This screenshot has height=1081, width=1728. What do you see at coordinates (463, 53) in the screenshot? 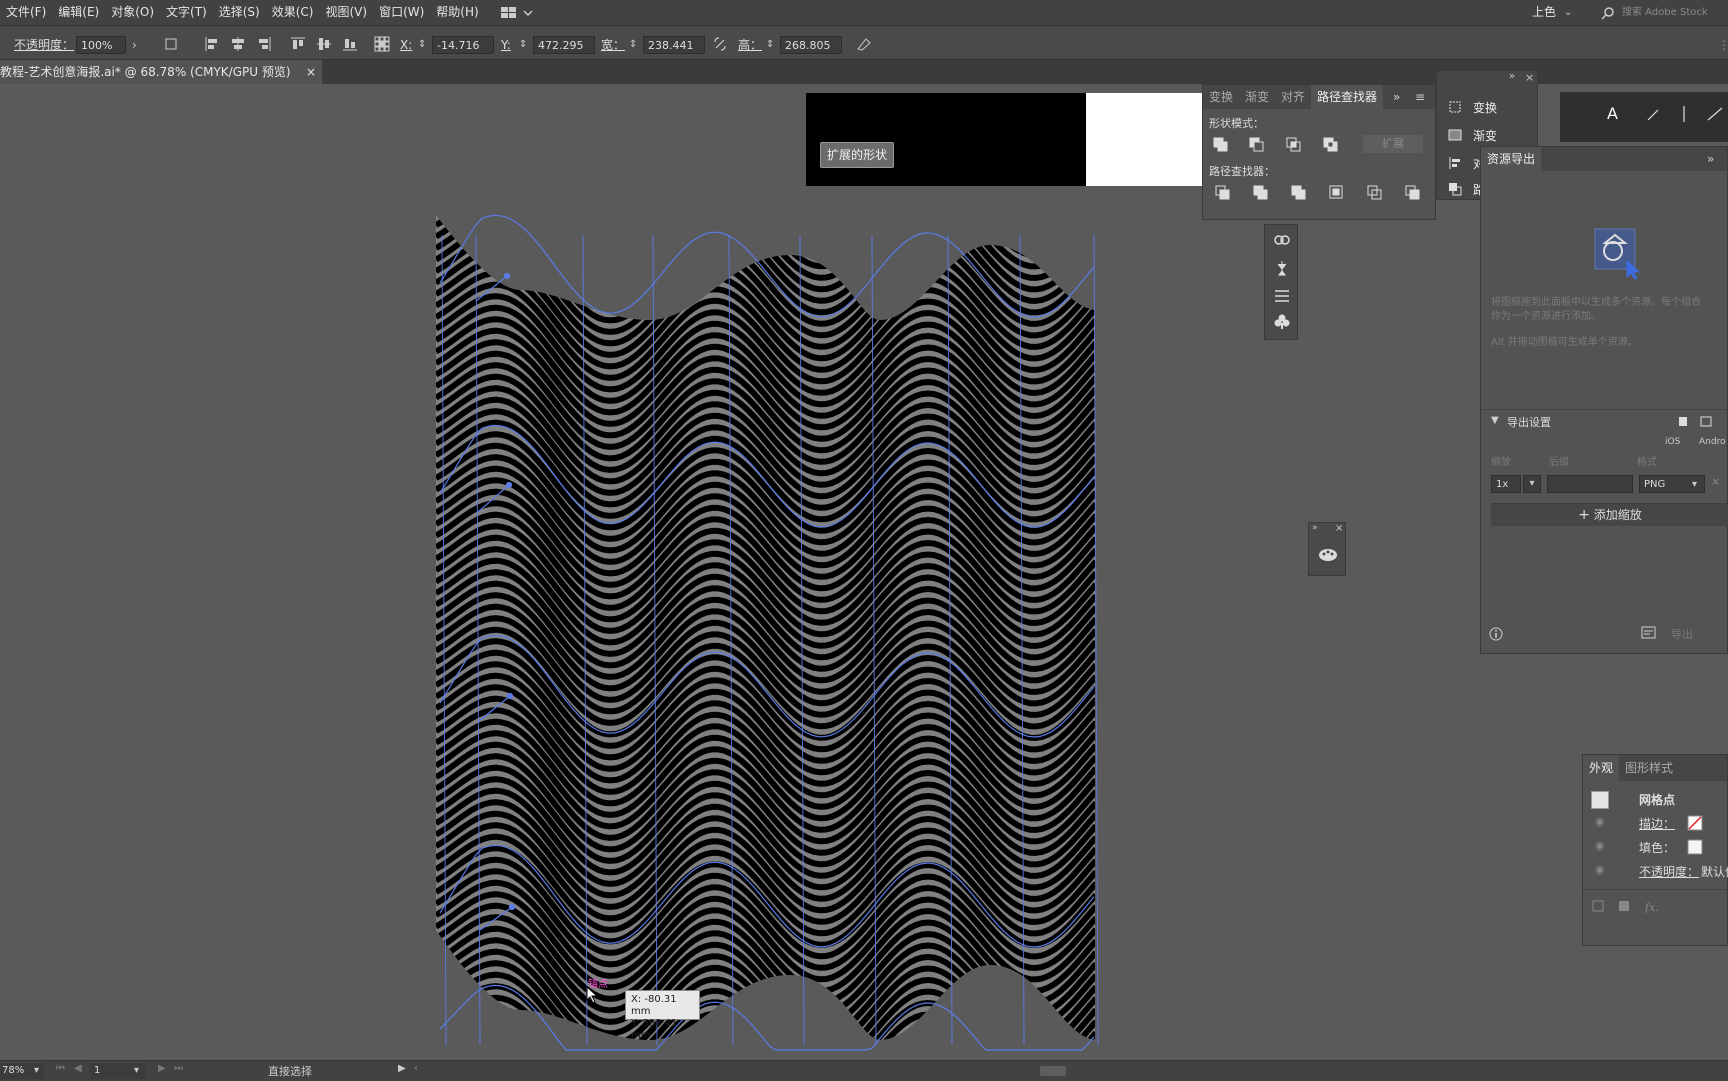
I see `x-field: -14.716 m` at bounding box center [463, 53].